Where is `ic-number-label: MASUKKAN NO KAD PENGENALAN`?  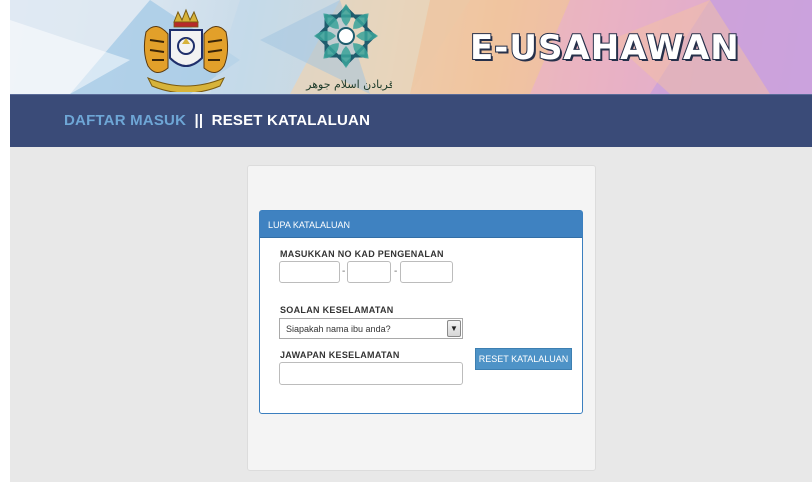
ic-number-label: MASUKKAN NO KAD PENGENALAN is located at coordinates (362, 254).